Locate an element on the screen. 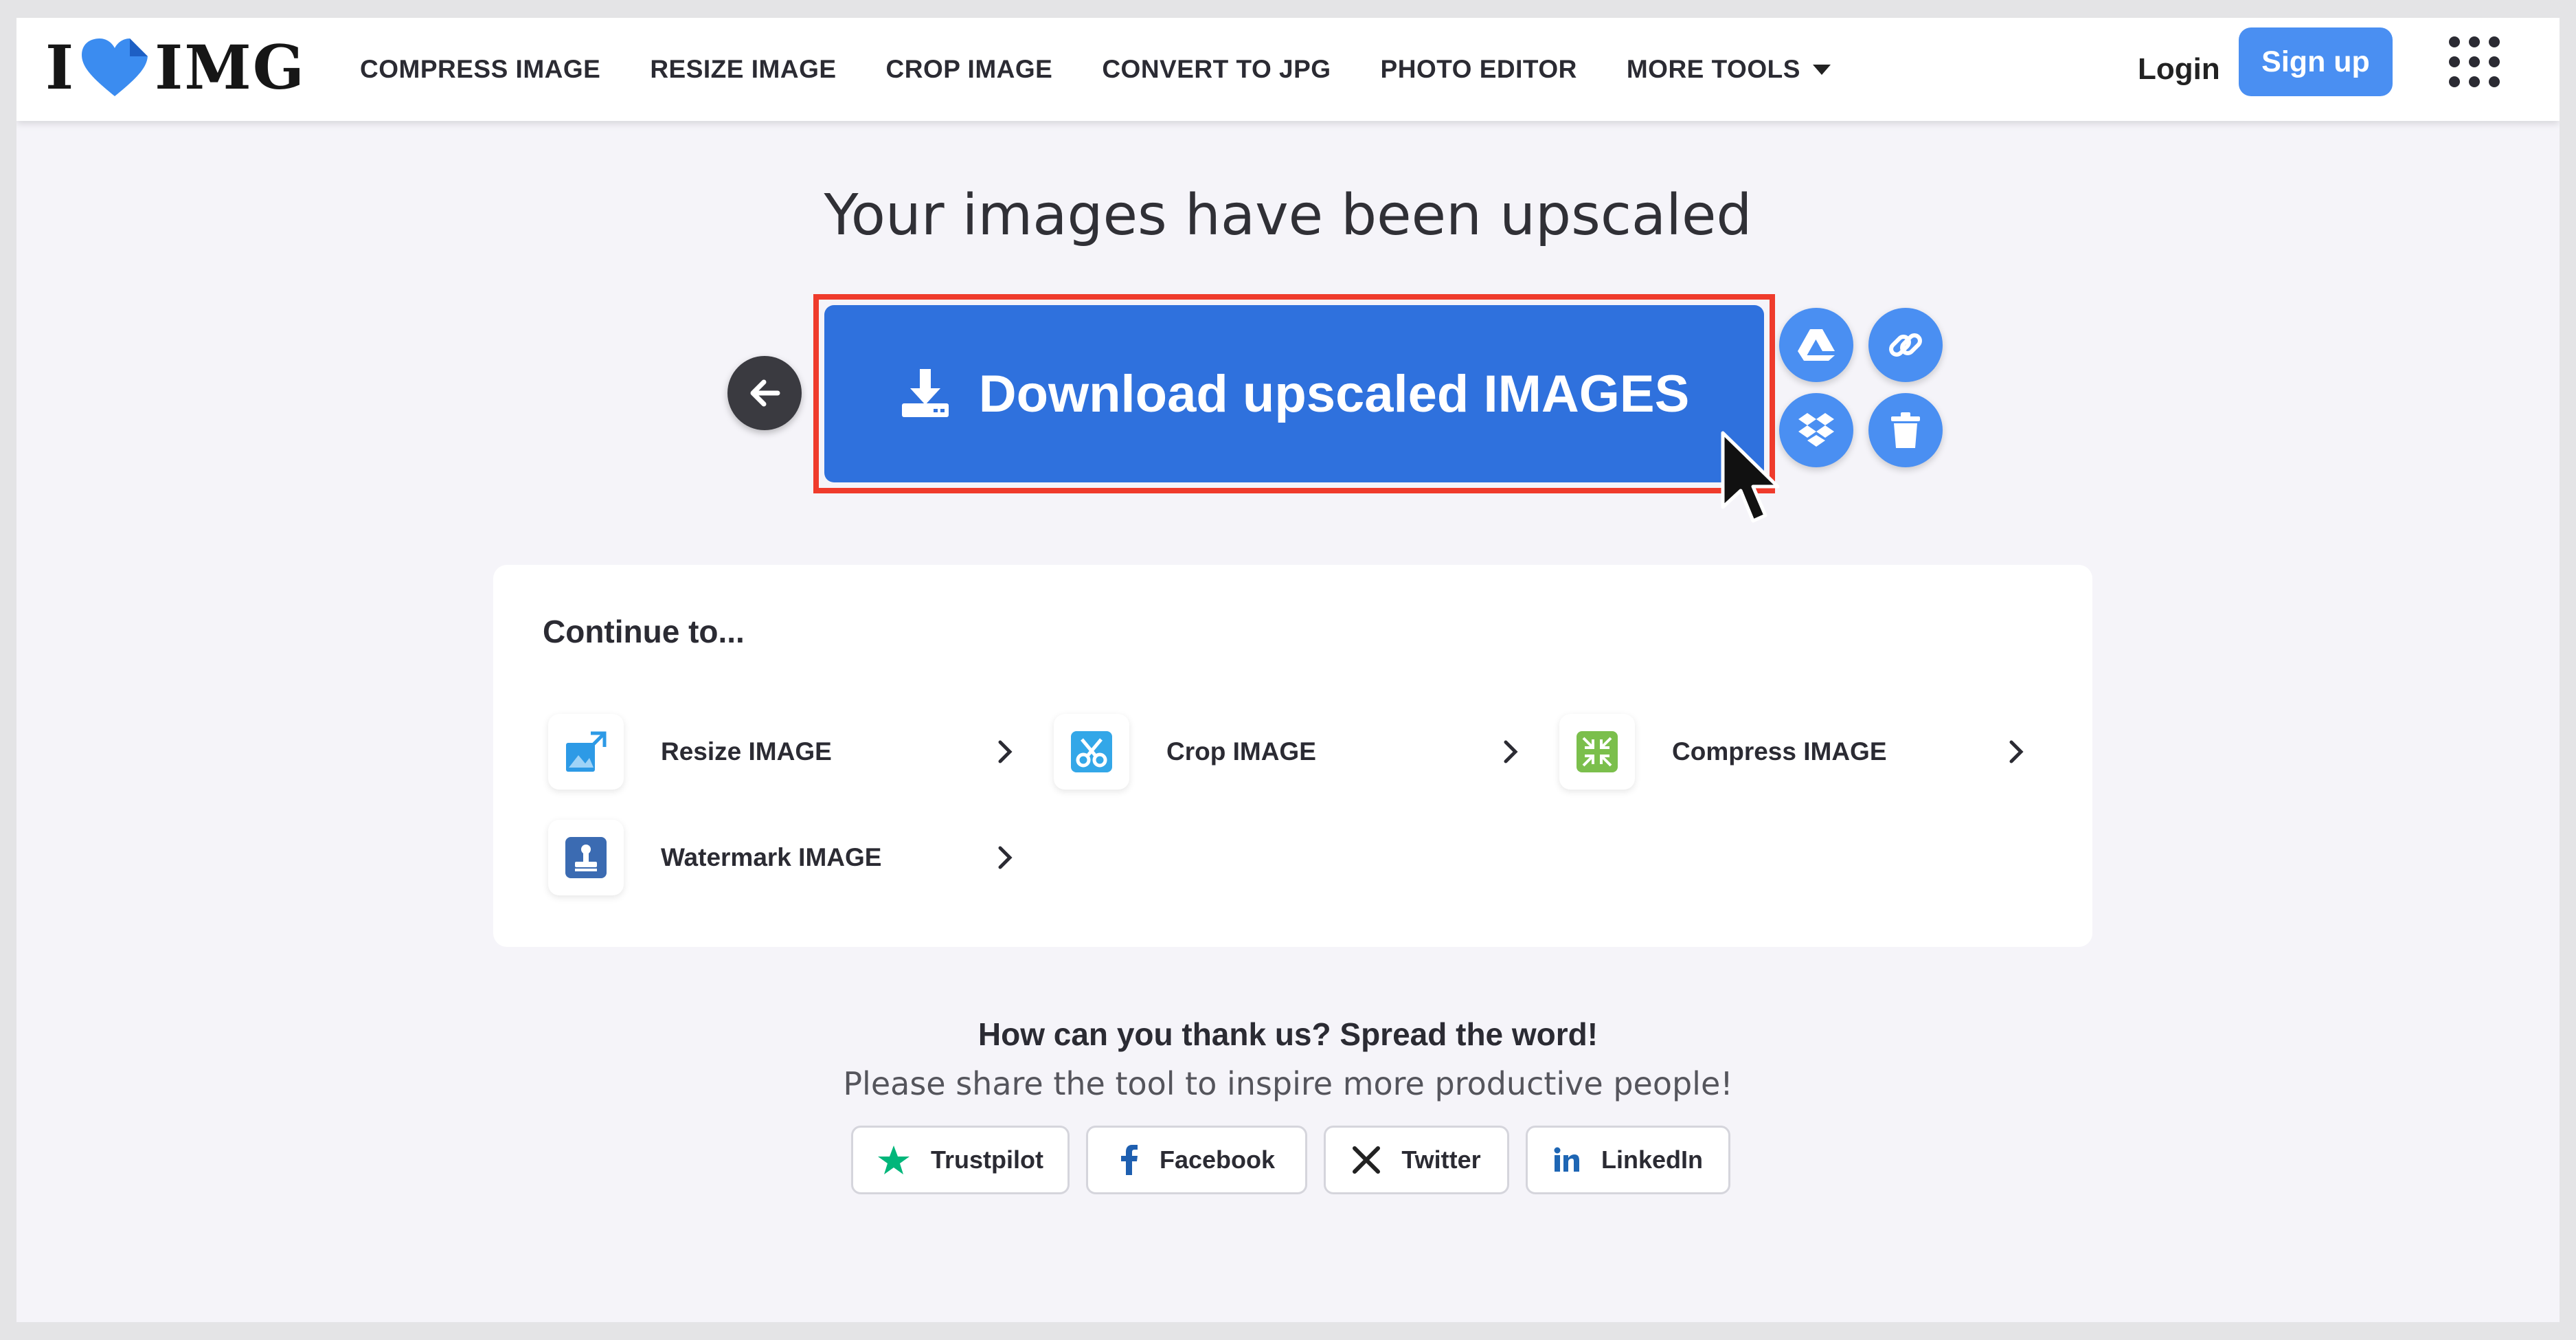  x-twitter-icon is located at coordinates (1367, 1160).